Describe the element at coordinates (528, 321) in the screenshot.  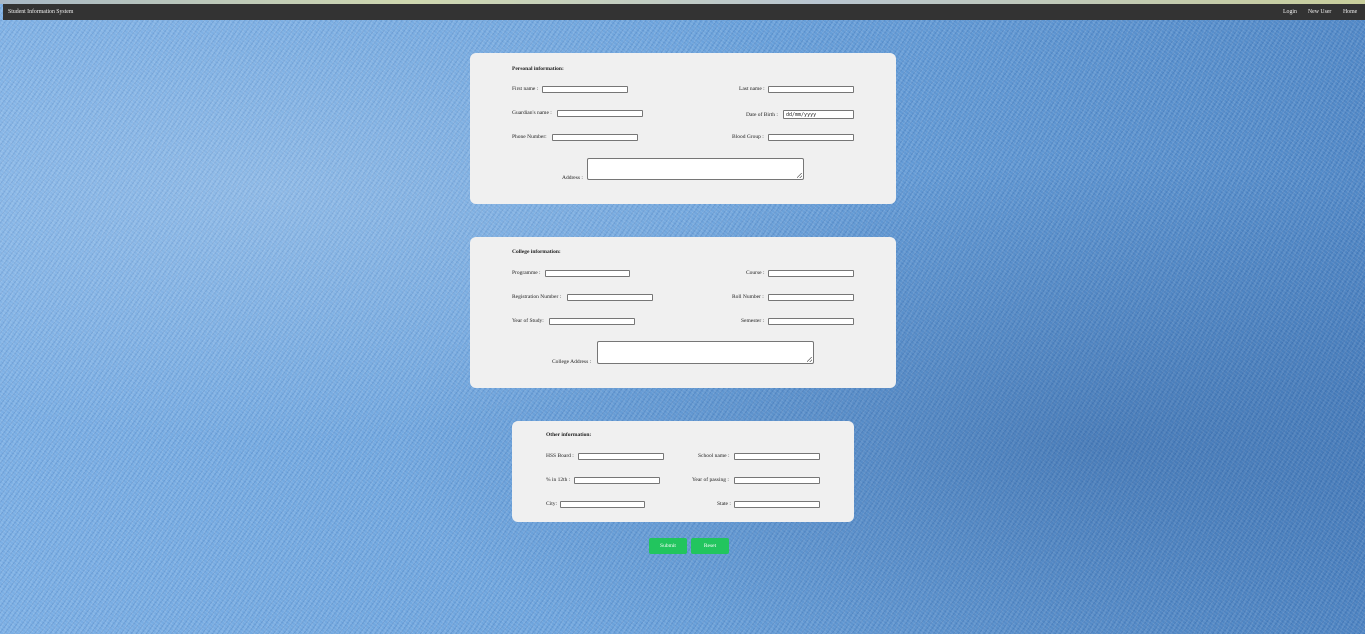
I see `year-of-study-label: Year of Study:` at that location.